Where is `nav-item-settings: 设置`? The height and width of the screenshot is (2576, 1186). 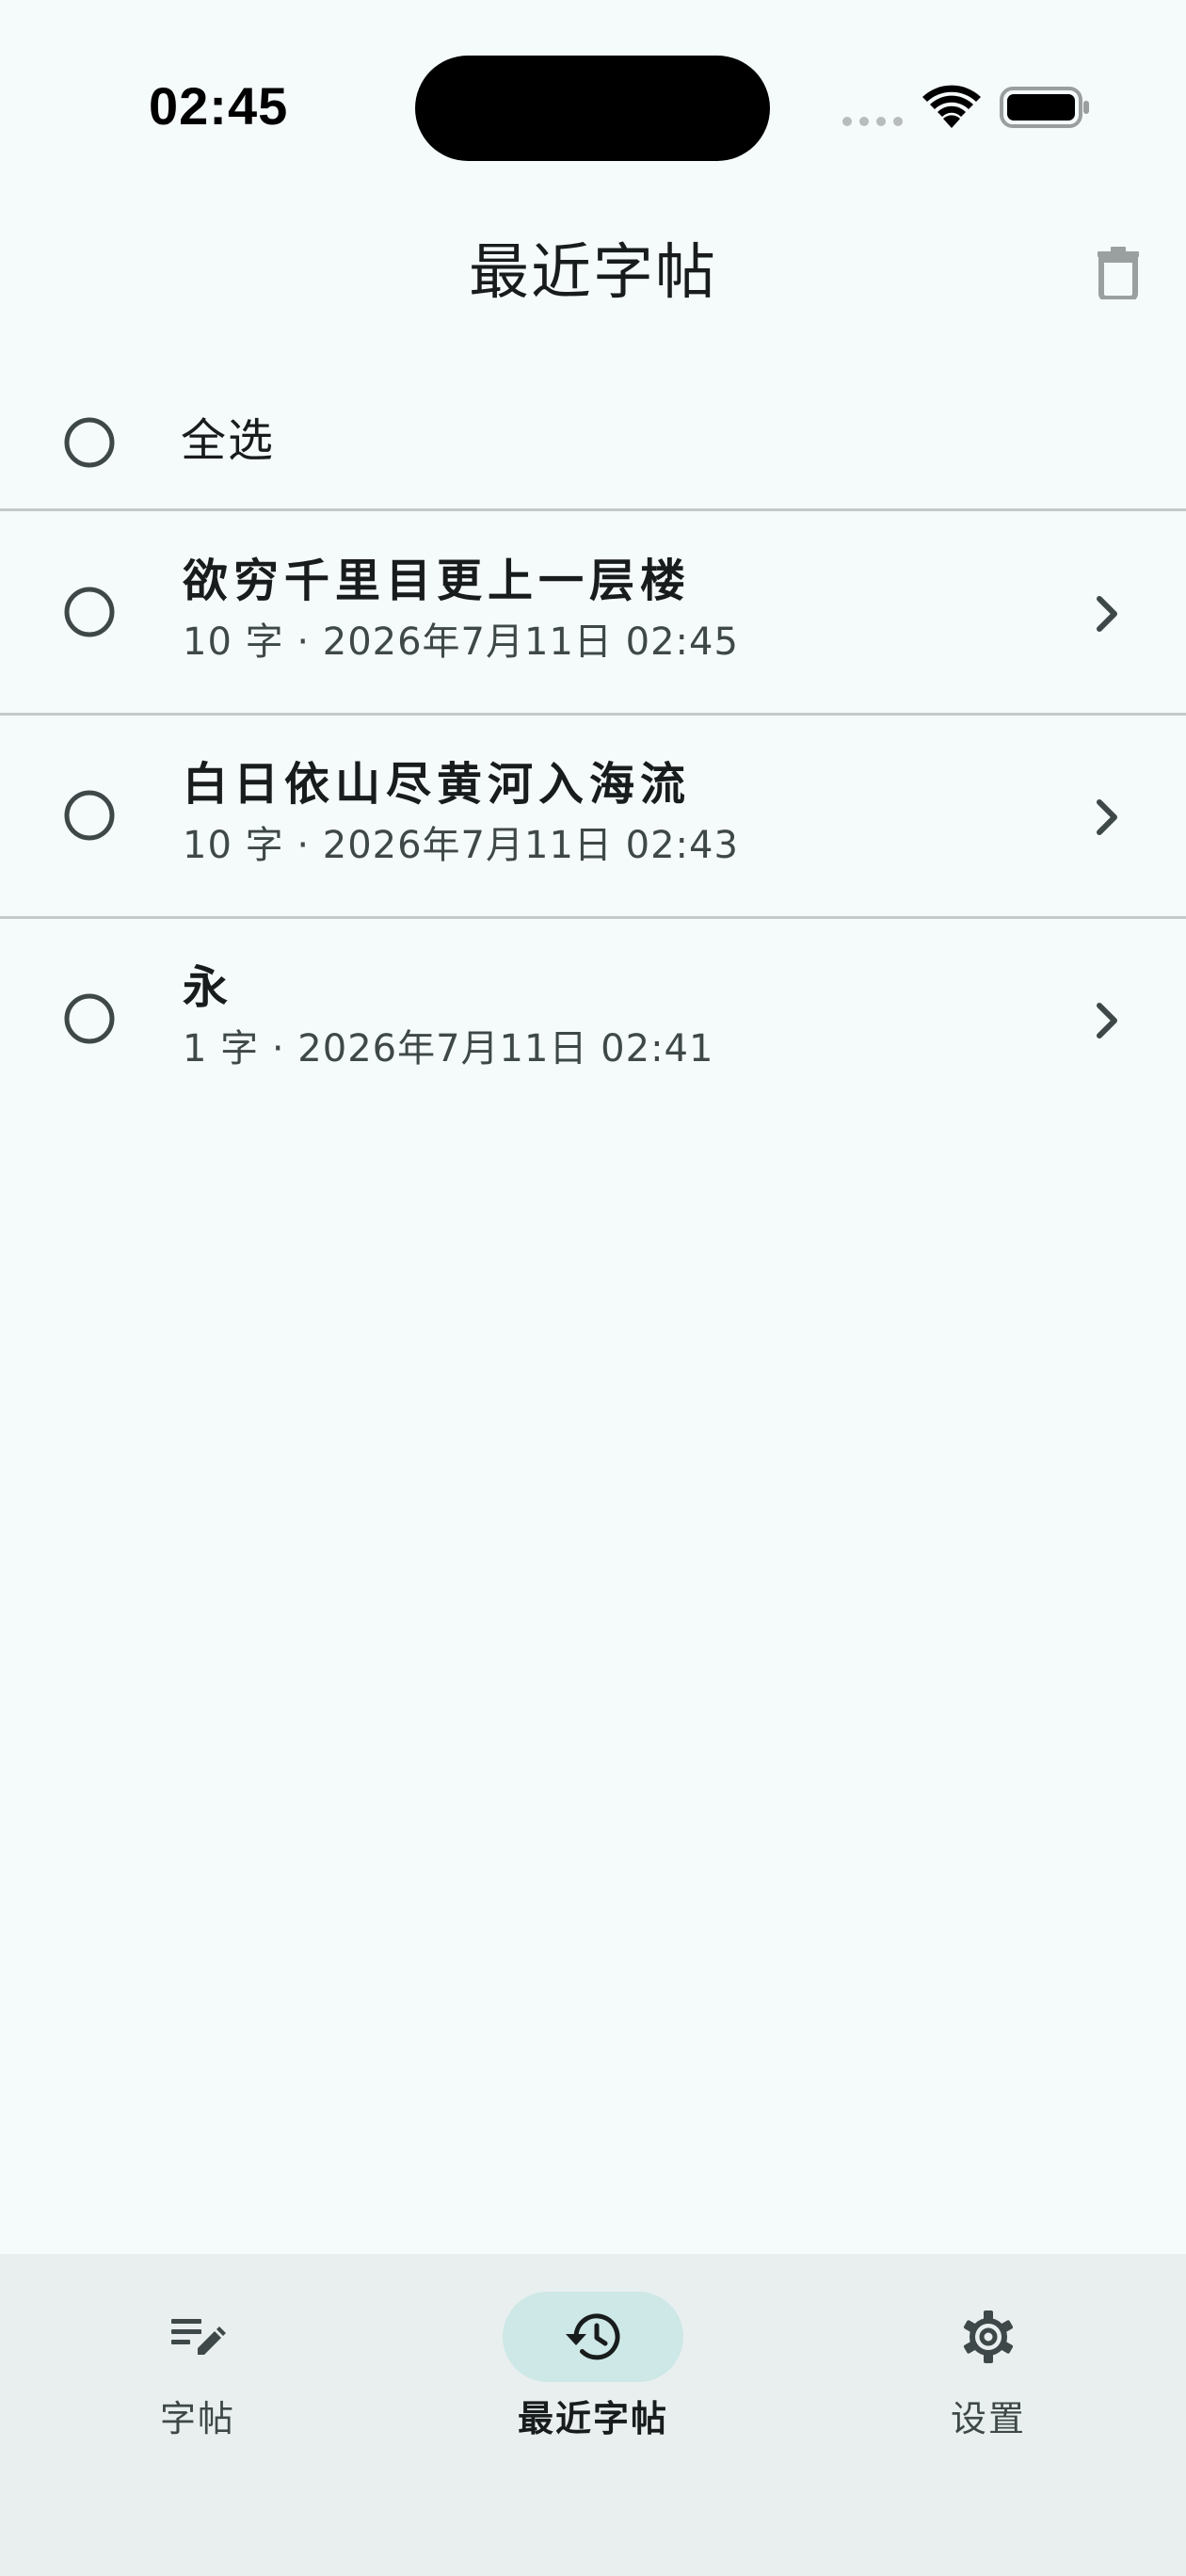 nav-item-settings: 设置 is located at coordinates (988, 2386).